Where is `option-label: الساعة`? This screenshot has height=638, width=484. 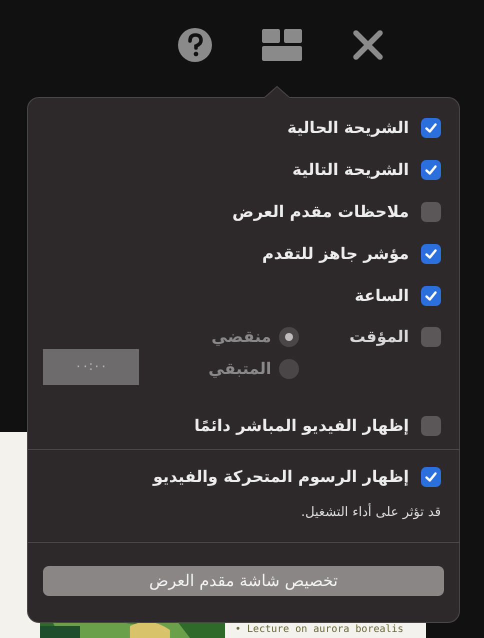
option-label: الساعة is located at coordinates (381, 296).